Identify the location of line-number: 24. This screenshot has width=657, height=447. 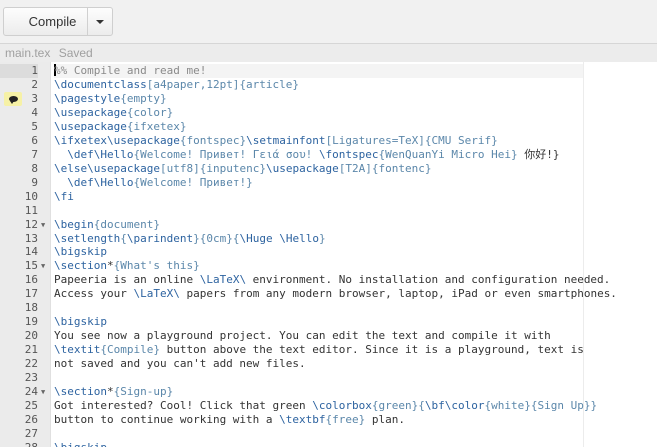
(31, 392).